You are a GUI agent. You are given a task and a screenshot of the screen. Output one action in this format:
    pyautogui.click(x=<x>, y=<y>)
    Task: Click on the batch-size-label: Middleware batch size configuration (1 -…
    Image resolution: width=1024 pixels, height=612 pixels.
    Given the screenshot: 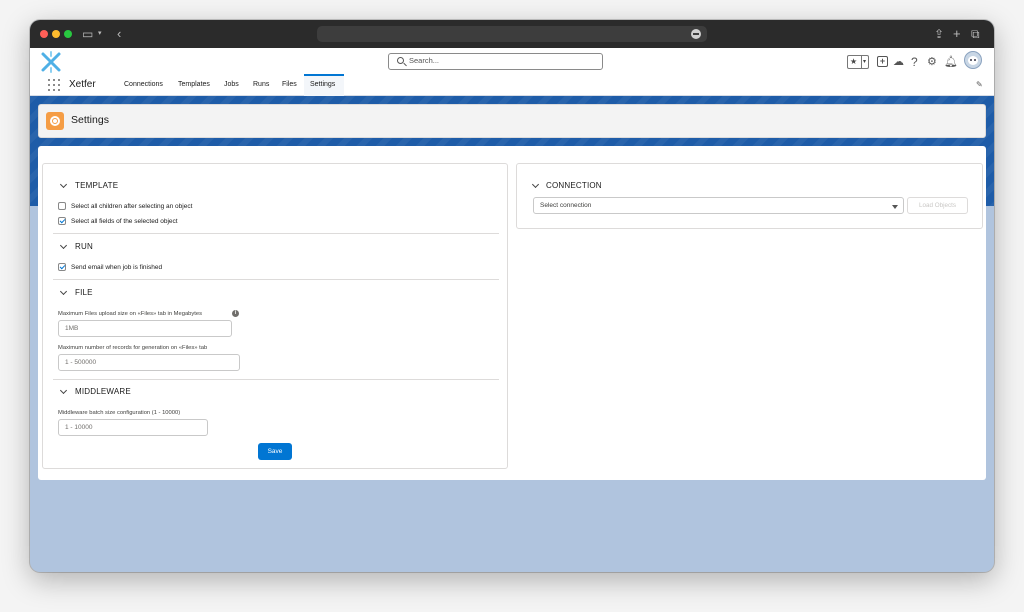 What is the action you would take?
    pyautogui.click(x=119, y=413)
    